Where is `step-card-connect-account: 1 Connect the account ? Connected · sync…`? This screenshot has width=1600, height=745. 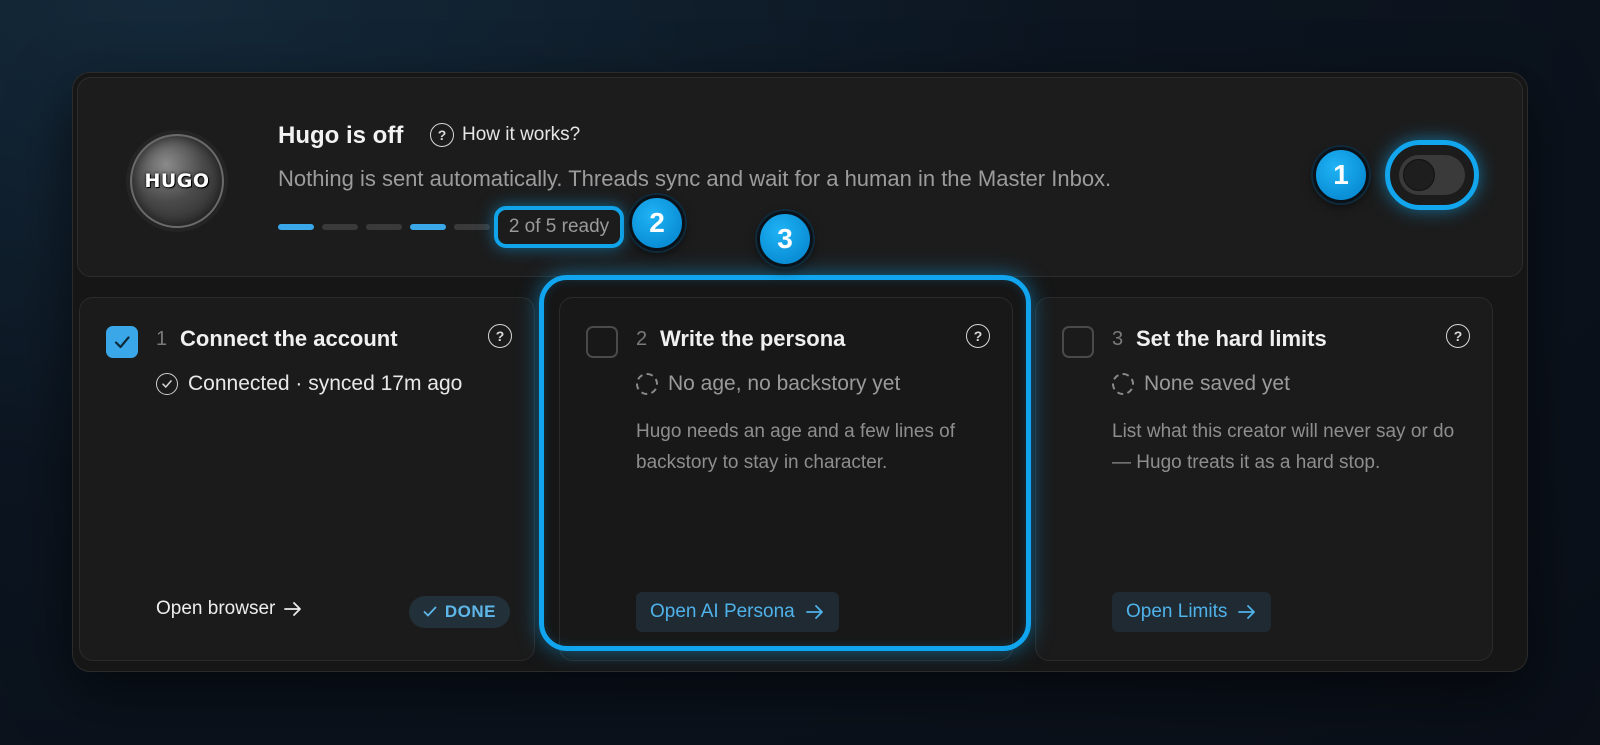 step-card-connect-account: 1 Connect the account ? Connected · sync… is located at coordinates (307, 479).